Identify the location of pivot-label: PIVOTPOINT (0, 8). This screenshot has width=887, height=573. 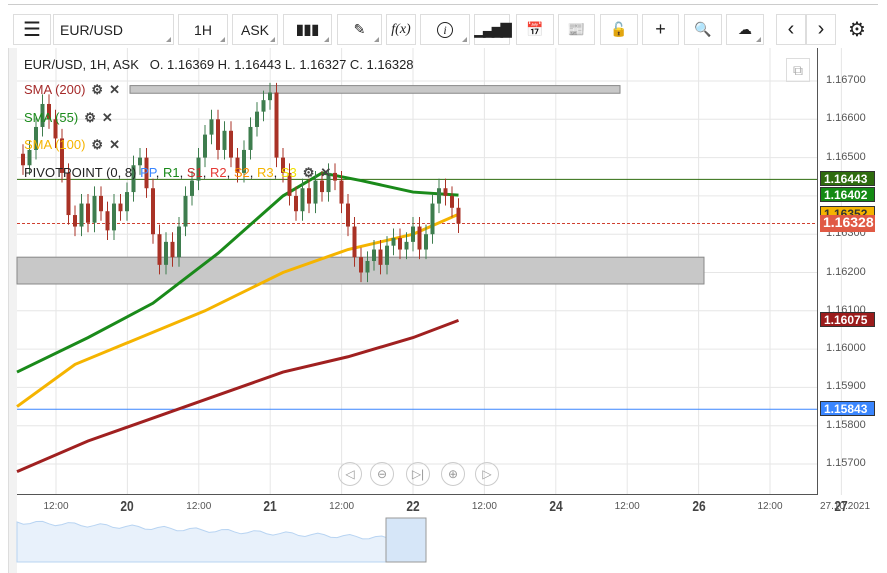
(80, 172).